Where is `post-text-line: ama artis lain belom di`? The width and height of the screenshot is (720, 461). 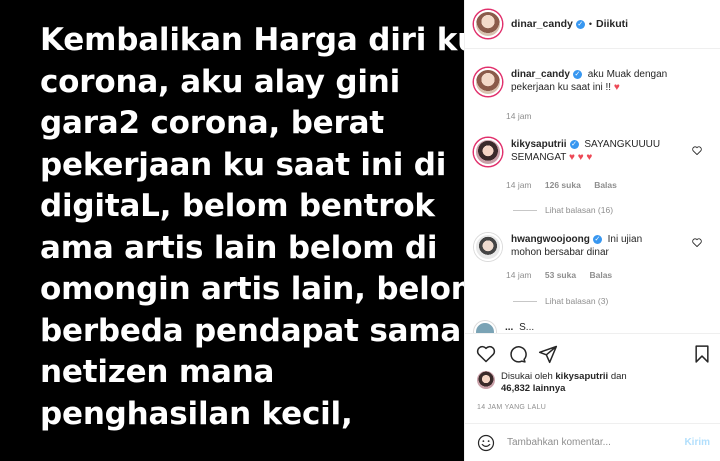 post-text-line: ama artis lain belom di is located at coordinates (239, 247).